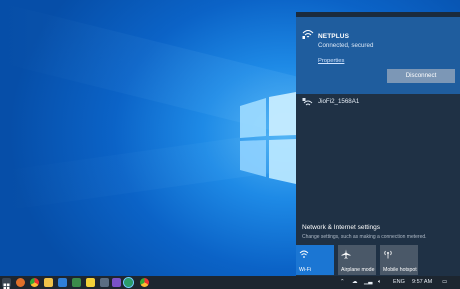 This screenshot has height=289, width=460. Describe the element at coordinates (90, 282) in the screenshot. I see `sticky-notes-icon` at that location.